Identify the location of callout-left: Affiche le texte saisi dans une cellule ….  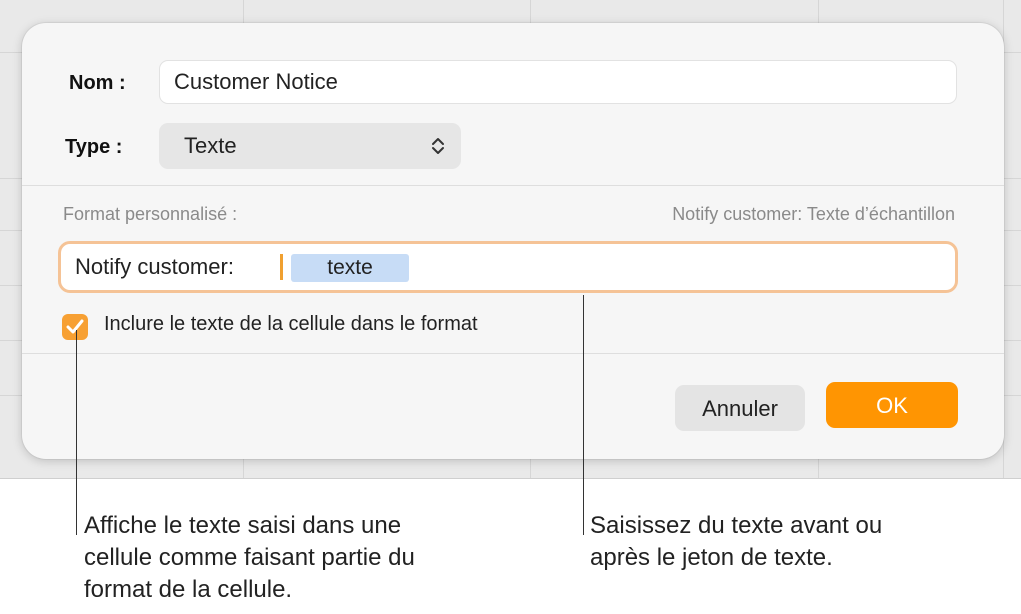
(249, 558).